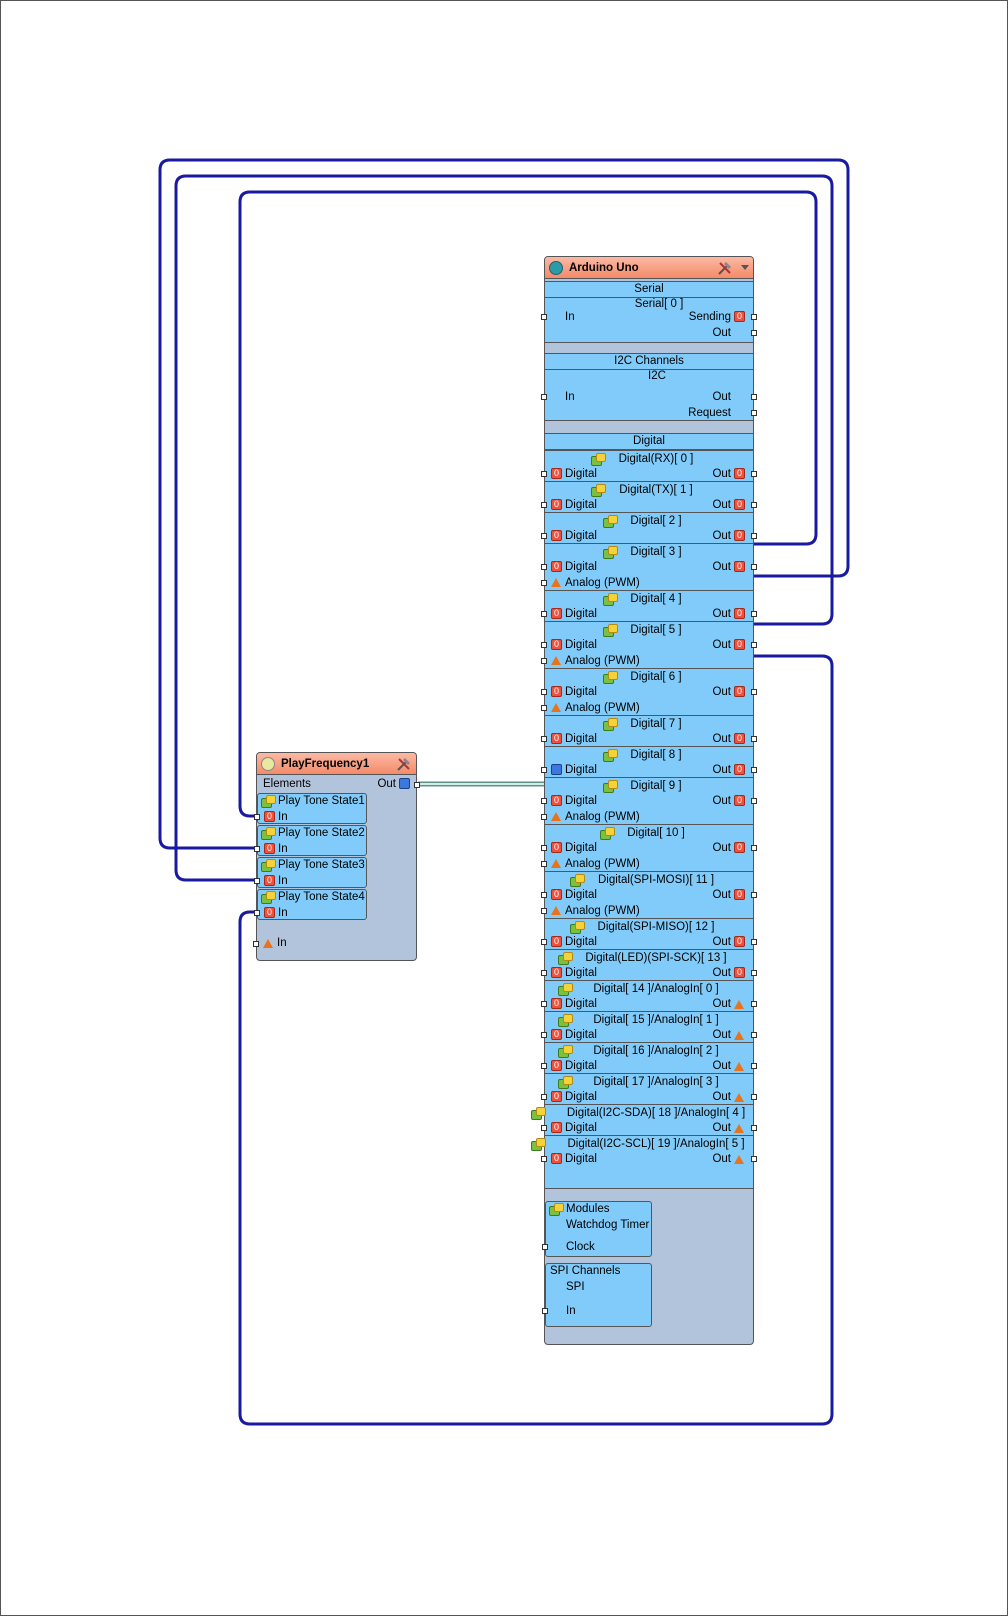 This screenshot has width=1008, height=1616. What do you see at coordinates (545, 1247) in the screenshot?
I see `watchdog-clock-pin` at bounding box center [545, 1247].